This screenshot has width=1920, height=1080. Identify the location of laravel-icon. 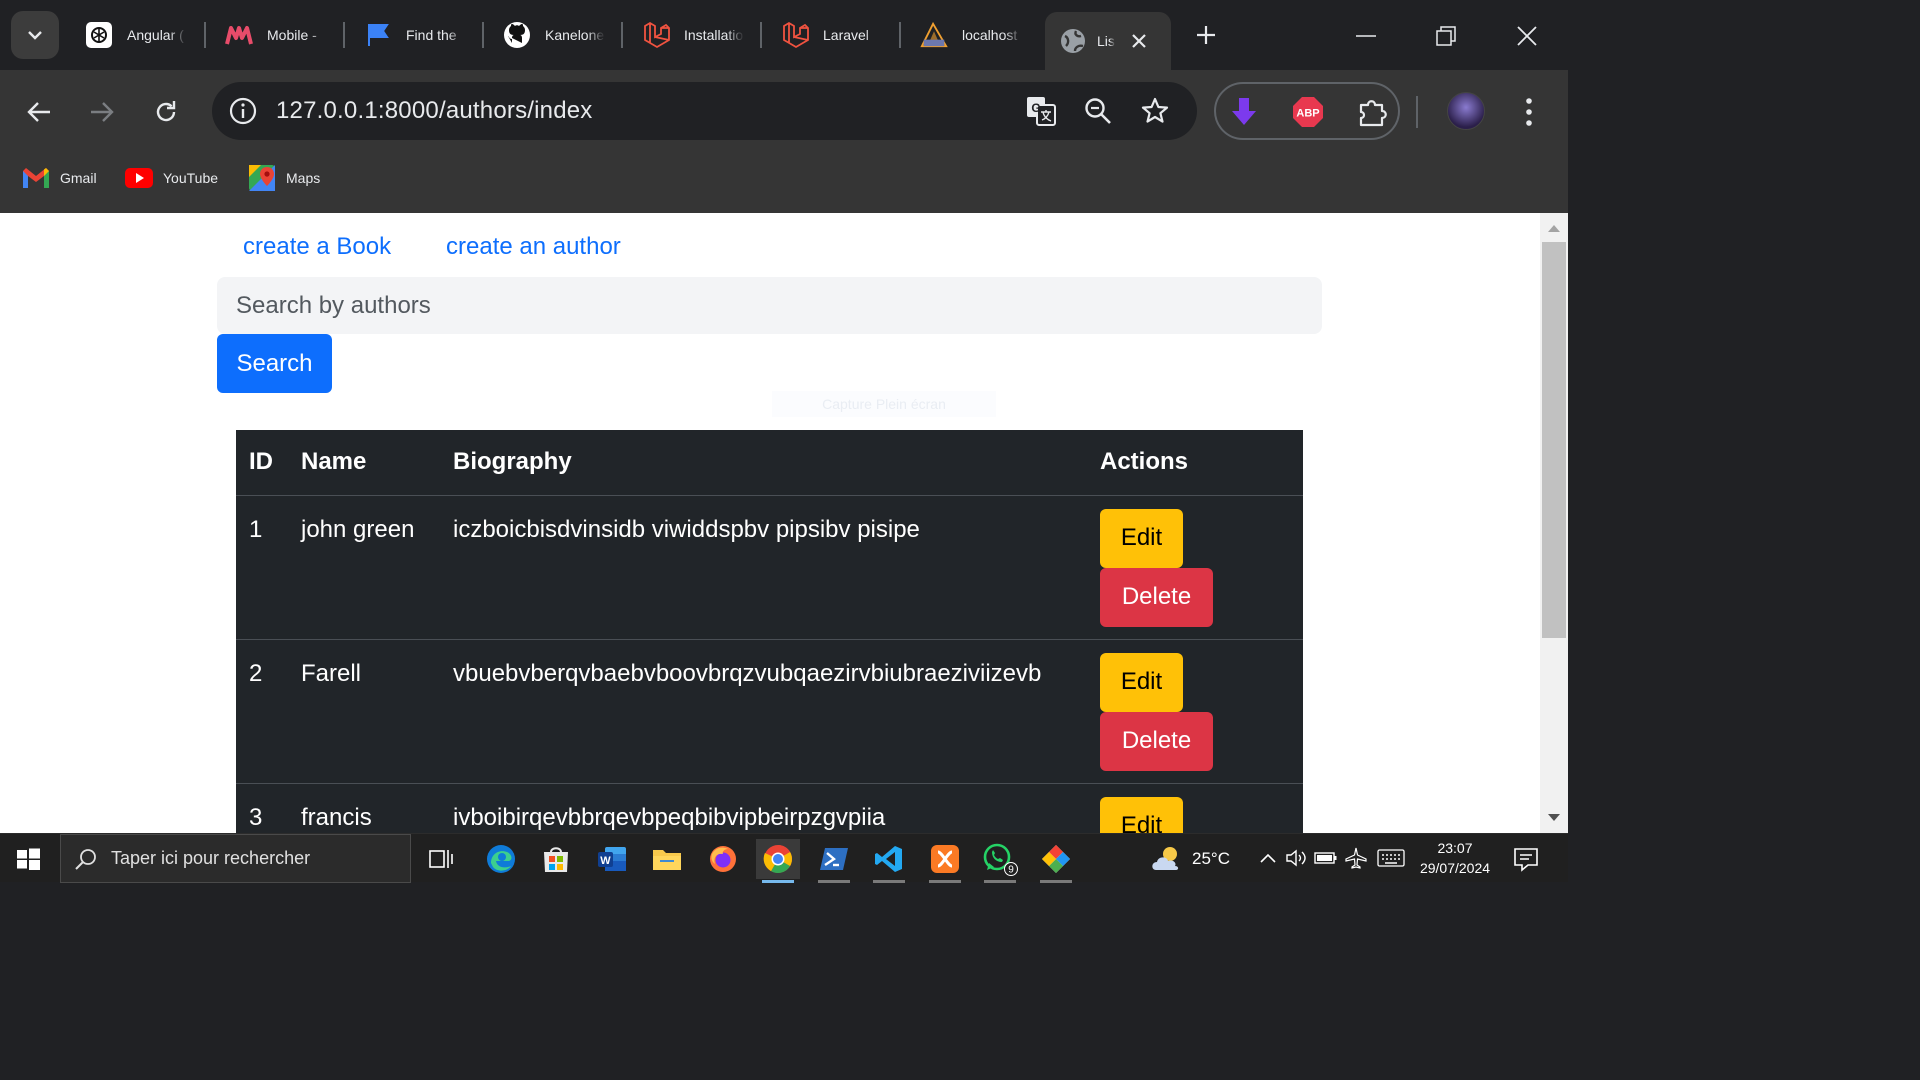
(656, 35).